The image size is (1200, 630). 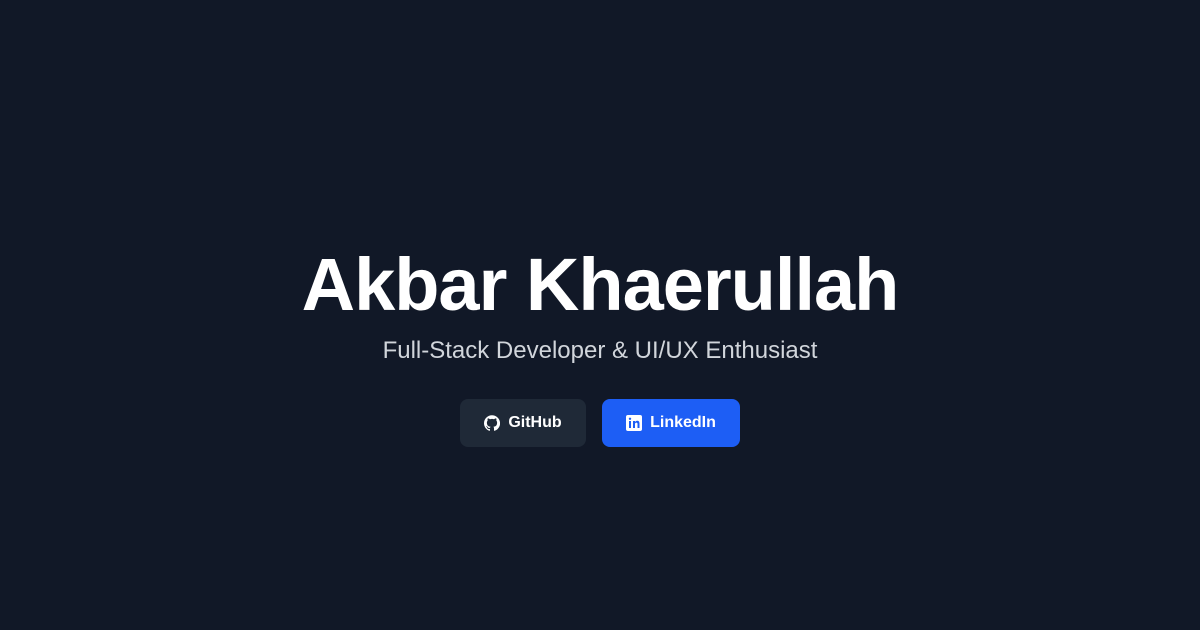 What do you see at coordinates (600, 423) in the screenshot?
I see `social-links: GitHub LinkedIn` at bounding box center [600, 423].